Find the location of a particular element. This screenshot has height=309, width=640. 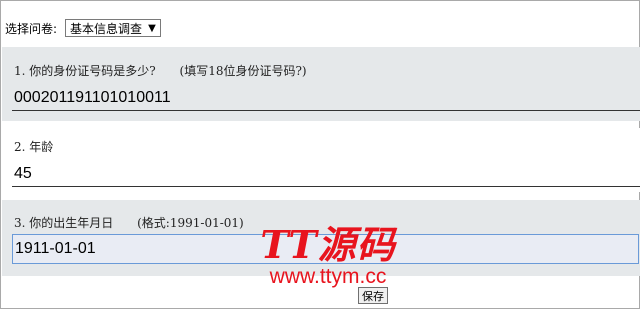

question-text: 年龄 is located at coordinates (41, 147).